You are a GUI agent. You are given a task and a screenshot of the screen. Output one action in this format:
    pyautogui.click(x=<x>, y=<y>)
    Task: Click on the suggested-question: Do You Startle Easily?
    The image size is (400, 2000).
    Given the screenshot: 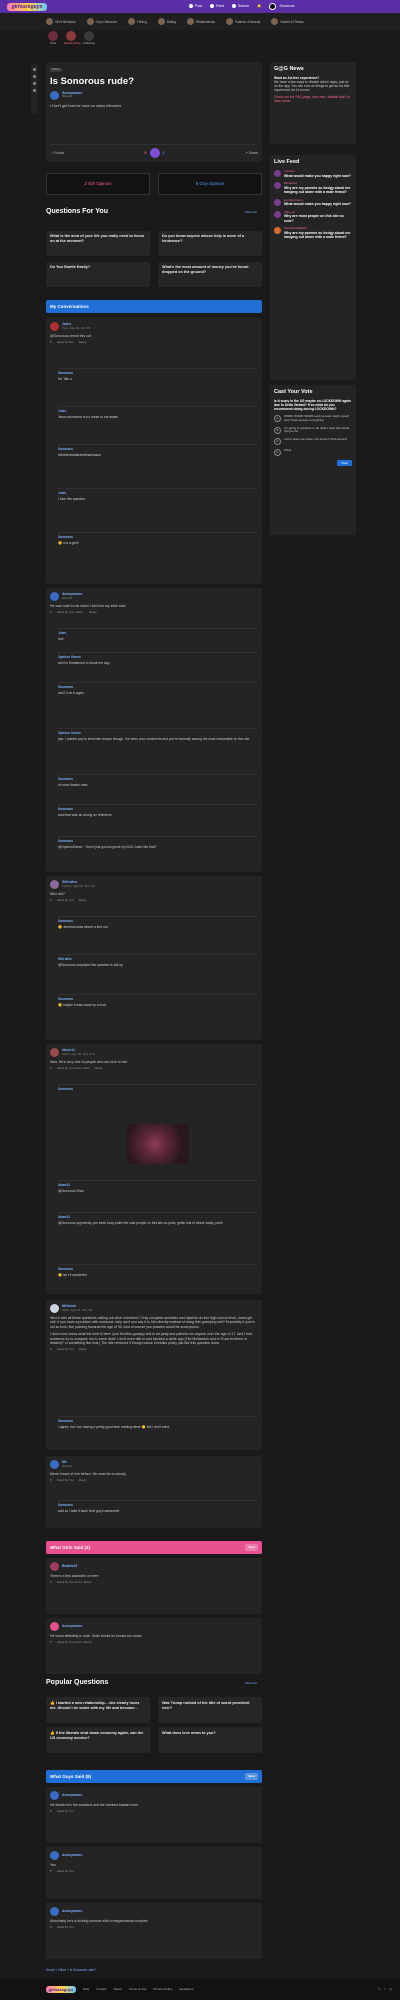 What is the action you would take?
    pyautogui.click(x=98, y=274)
    